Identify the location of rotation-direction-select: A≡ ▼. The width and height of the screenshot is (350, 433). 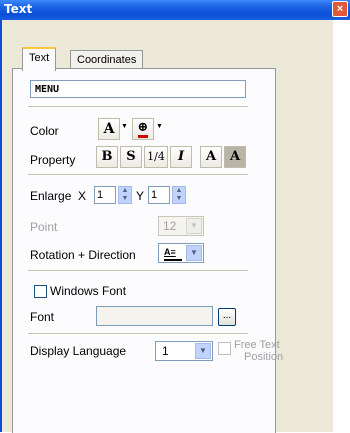
(181, 253).